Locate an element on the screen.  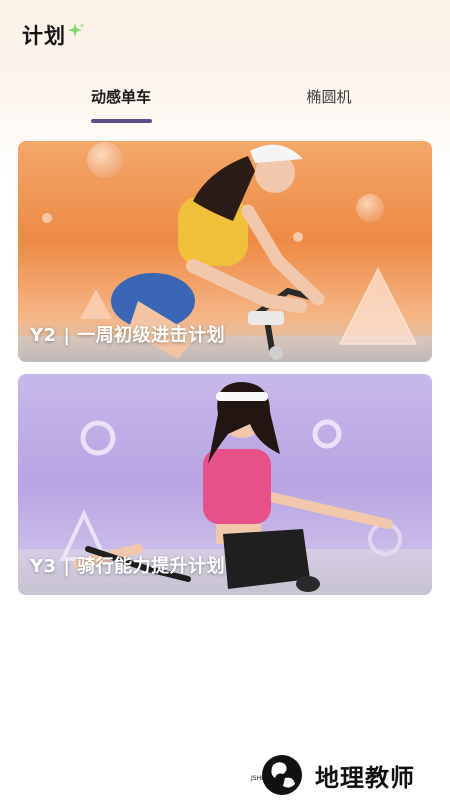
globe-logo-icon: JSHR is located at coordinates (276, 775).